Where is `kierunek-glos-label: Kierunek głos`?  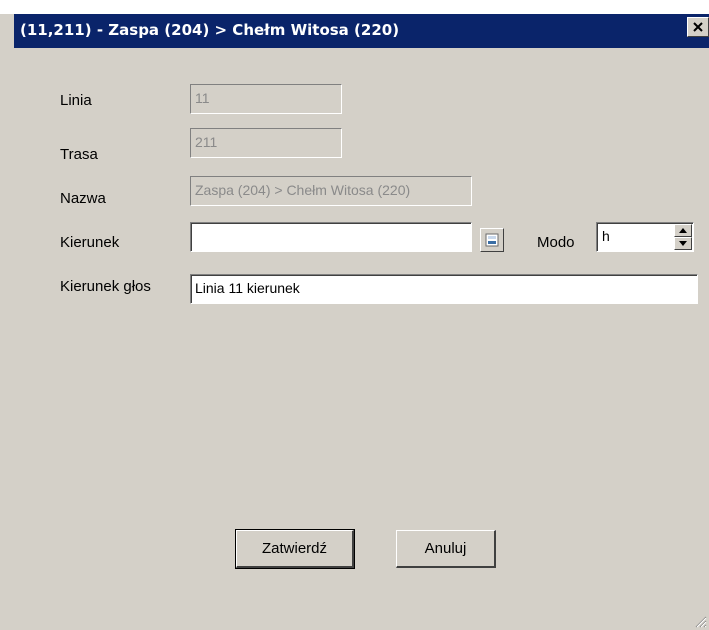
kierunek-glos-label: Kierunek głos is located at coordinates (105, 286).